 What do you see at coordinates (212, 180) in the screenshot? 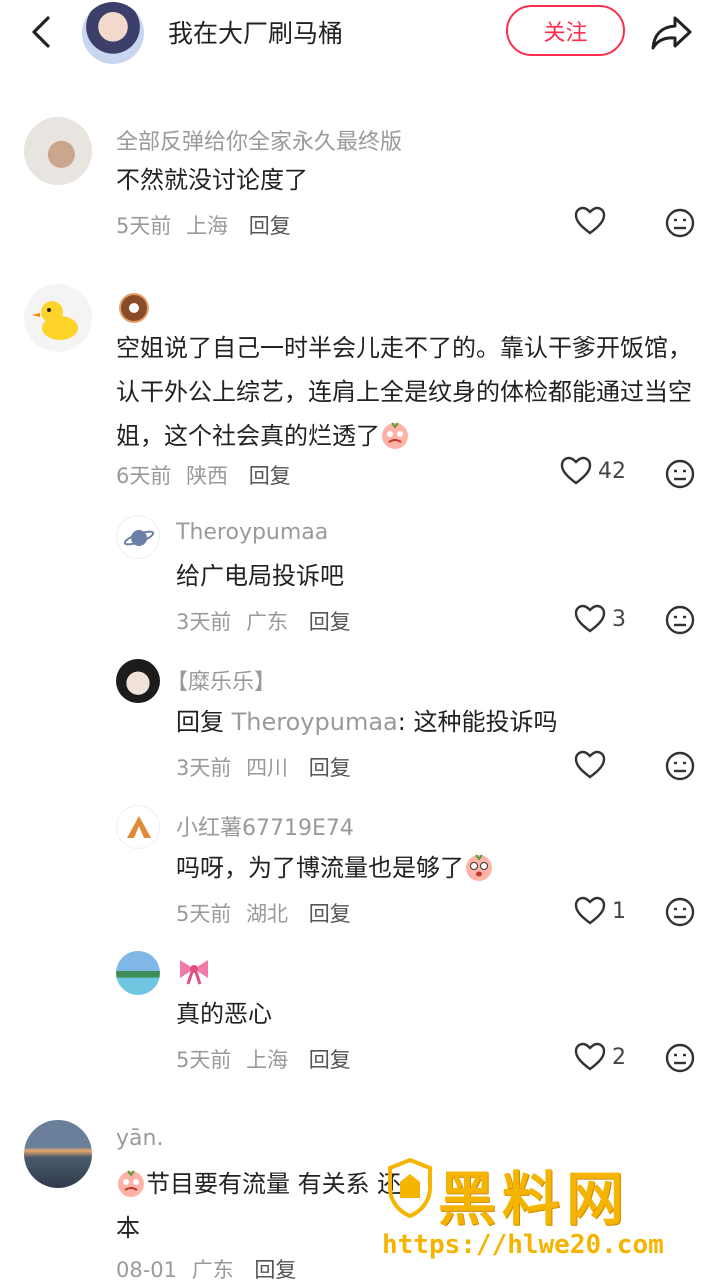
I see `comment-text: 不然就没讨论度了` at bounding box center [212, 180].